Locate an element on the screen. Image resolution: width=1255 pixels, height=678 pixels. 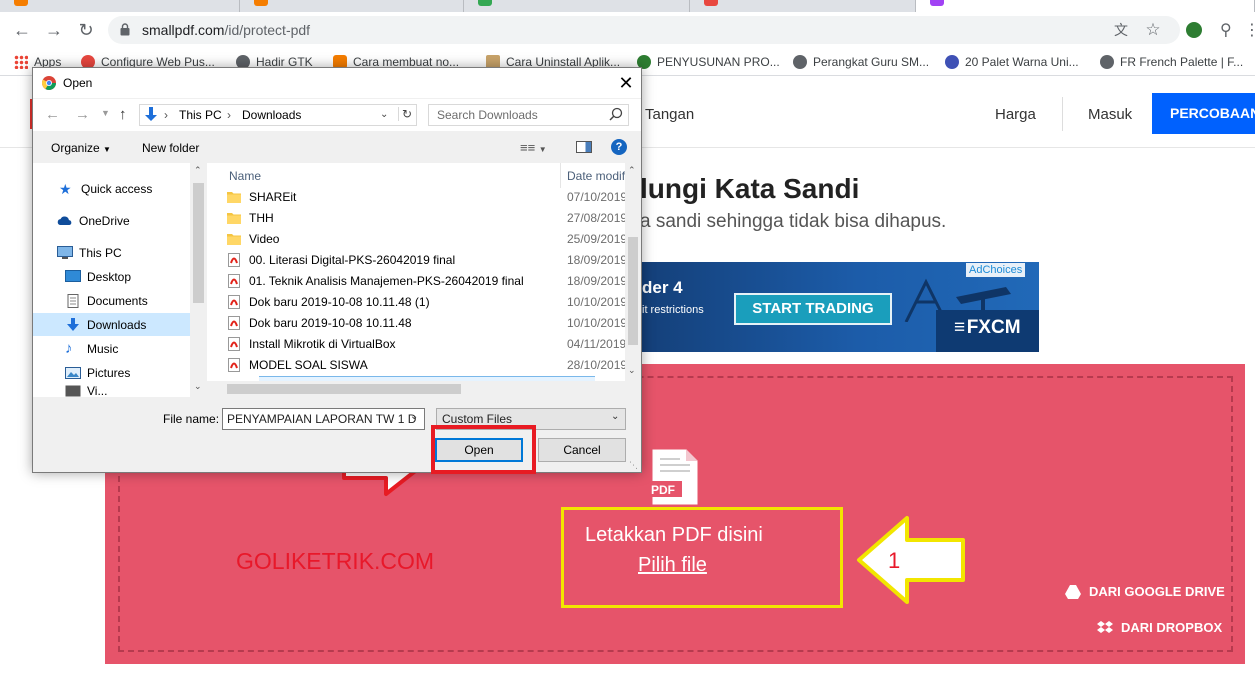
close-icon: ✕ is located at coordinates (626, 83).